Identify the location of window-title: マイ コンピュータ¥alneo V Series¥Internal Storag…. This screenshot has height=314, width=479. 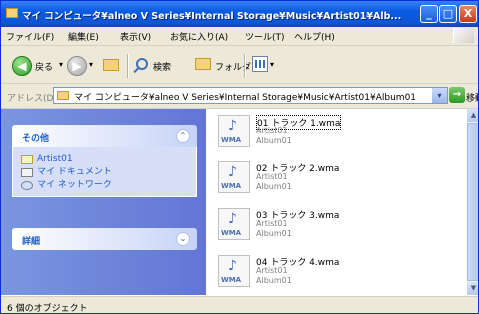
(212, 16).